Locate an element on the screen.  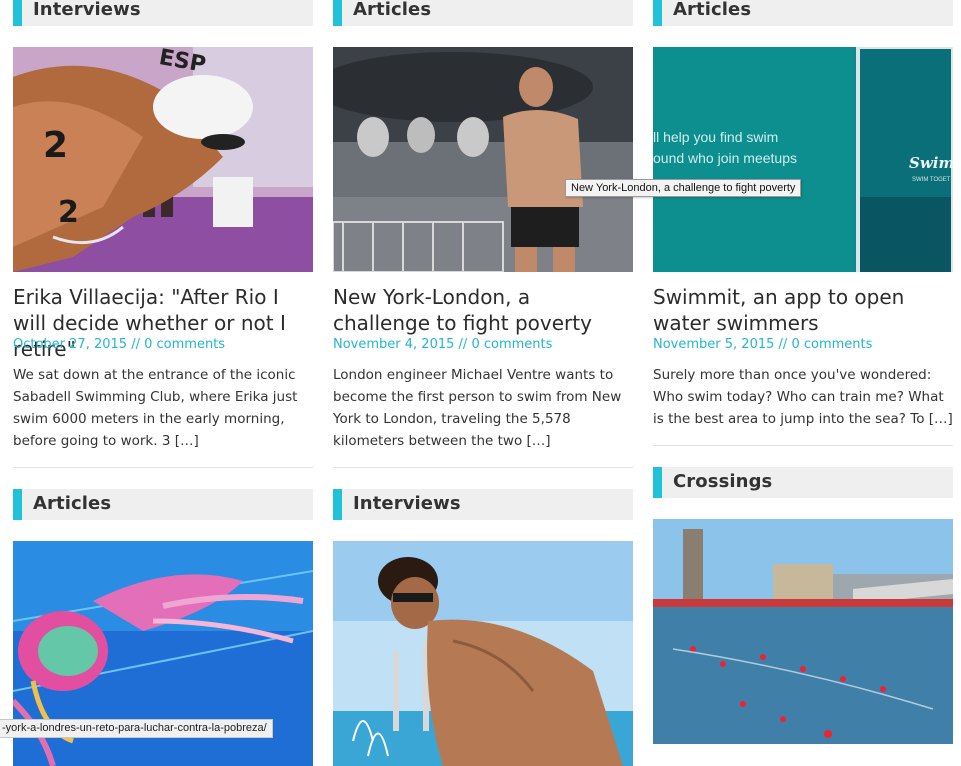
pool-swimmer-photo-icon is located at coordinates (483, 653).